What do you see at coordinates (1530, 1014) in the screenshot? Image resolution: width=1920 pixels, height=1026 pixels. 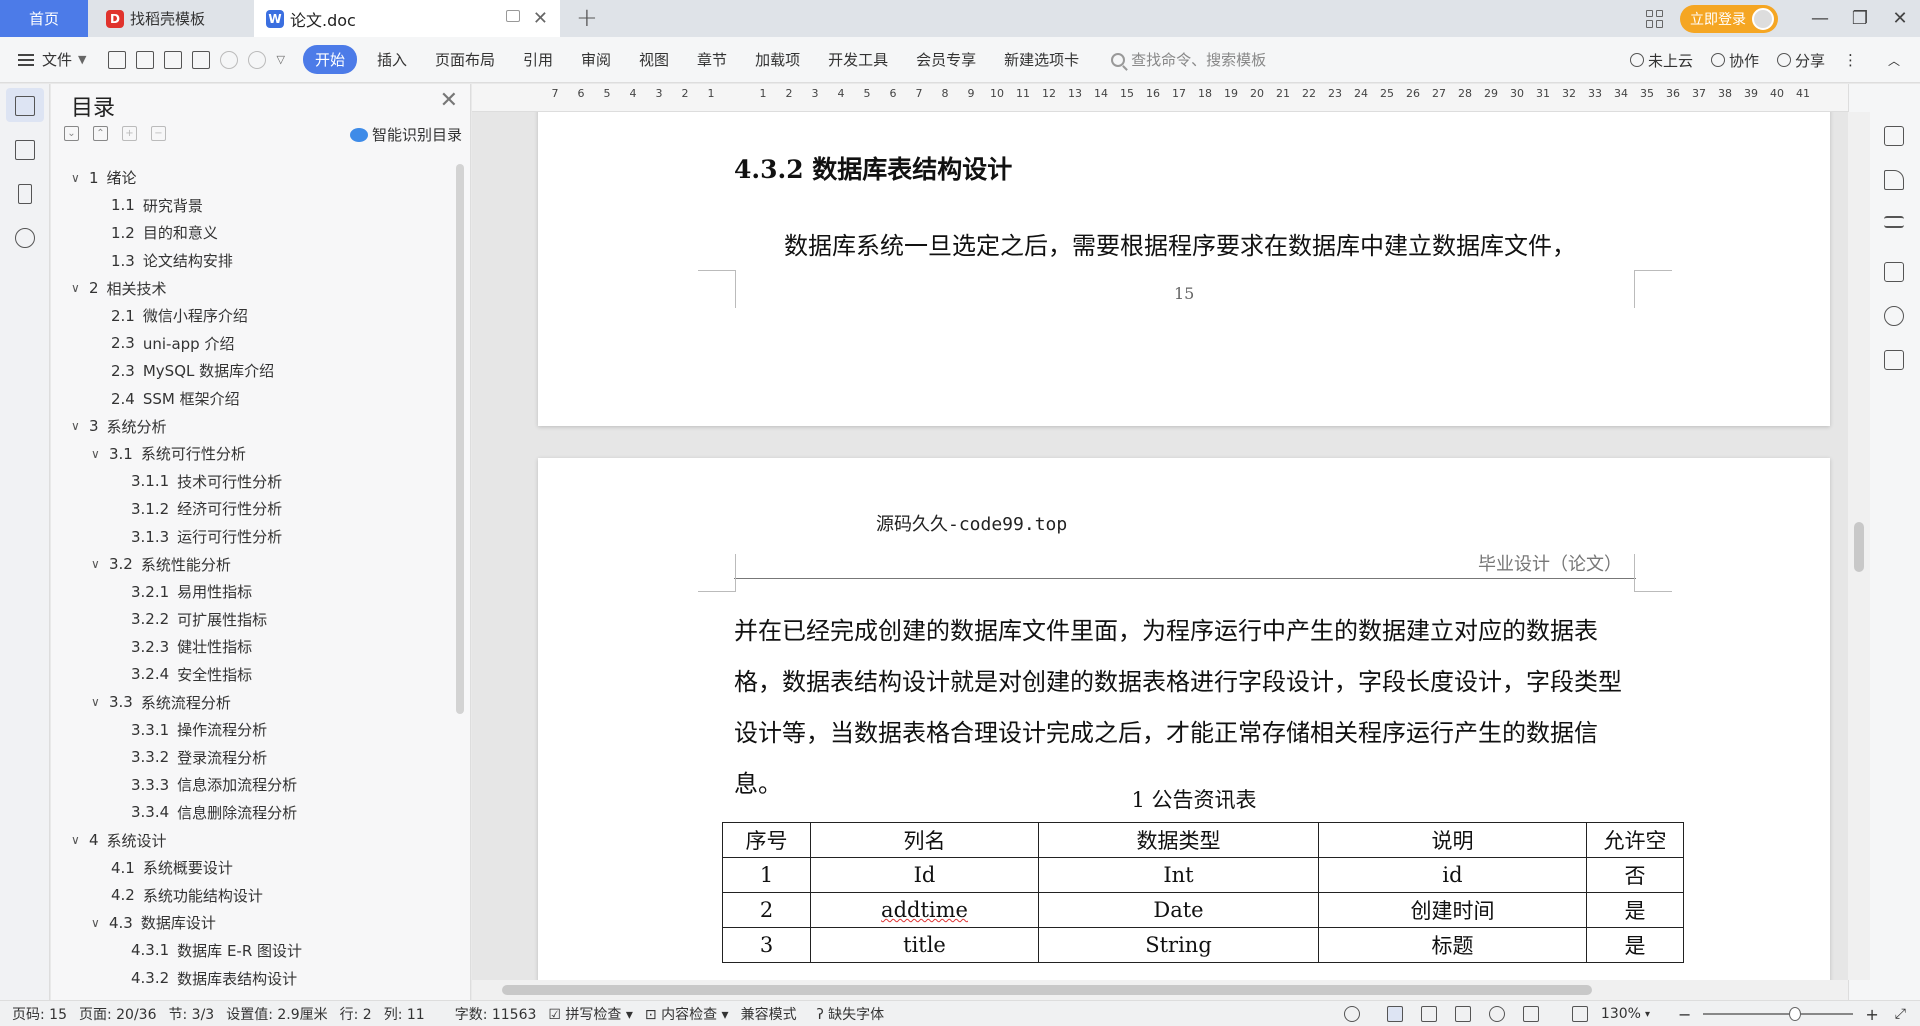 I see `write-mode-icon` at bounding box center [1530, 1014].